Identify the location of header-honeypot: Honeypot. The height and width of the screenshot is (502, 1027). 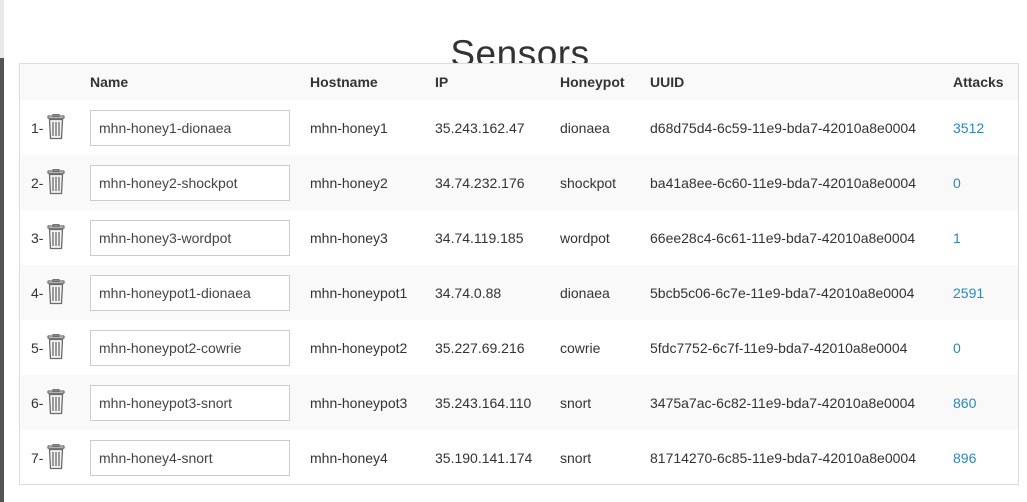
(592, 82).